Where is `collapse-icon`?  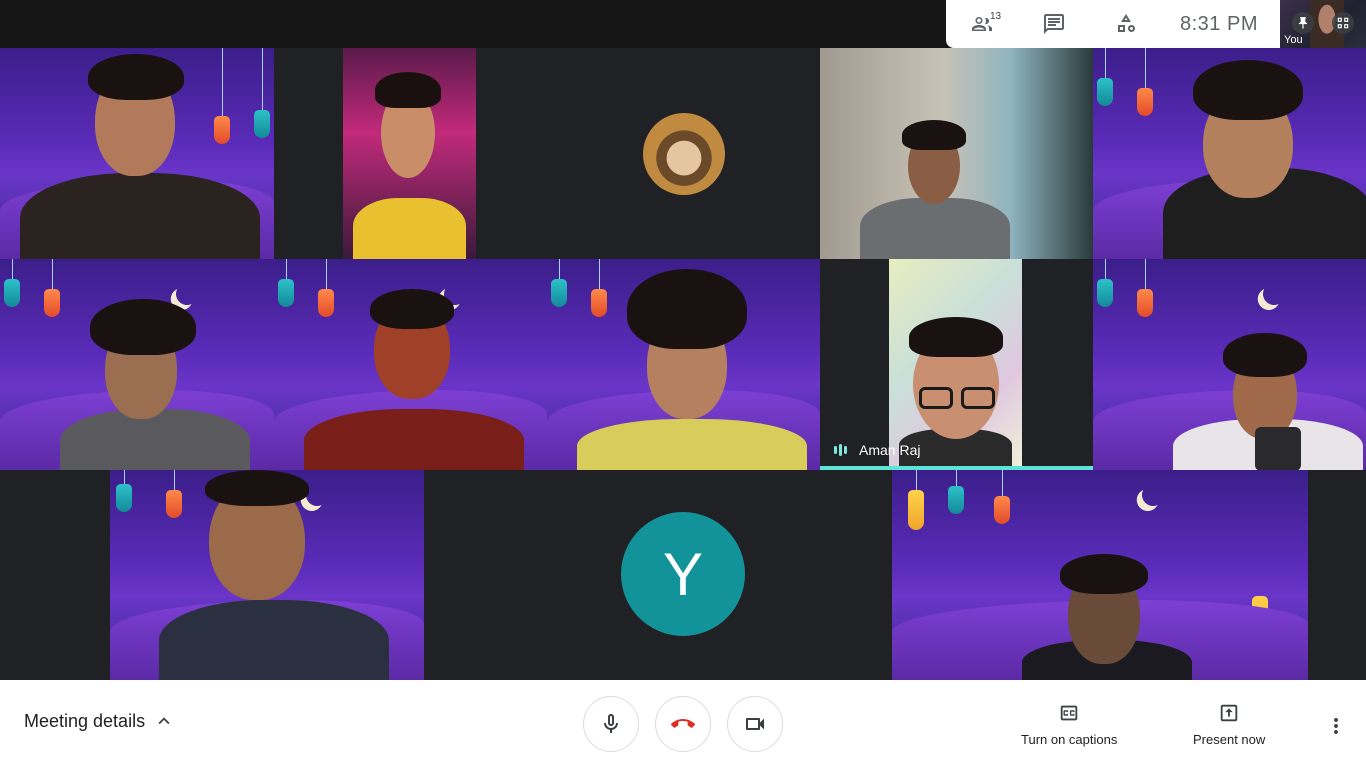 collapse-icon is located at coordinates (1343, 23).